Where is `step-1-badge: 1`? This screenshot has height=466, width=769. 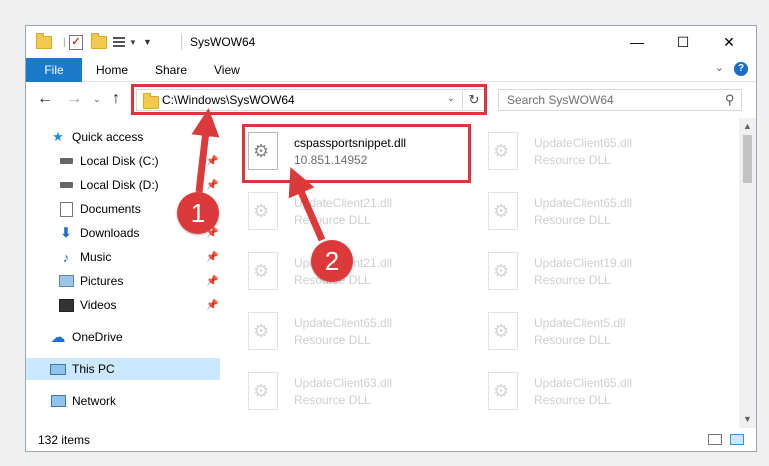
step-1-badge: 1 is located at coordinates (198, 213).